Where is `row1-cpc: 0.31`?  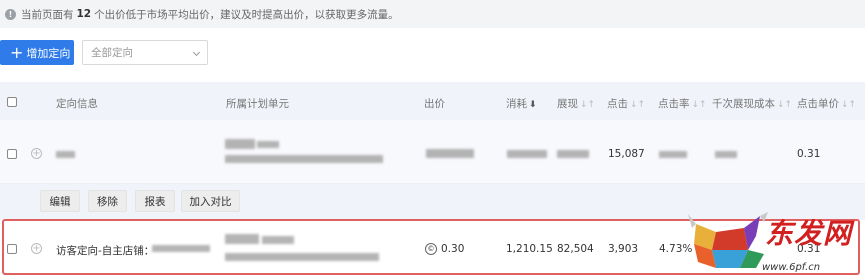
row1-cpc: 0.31 is located at coordinates (809, 154).